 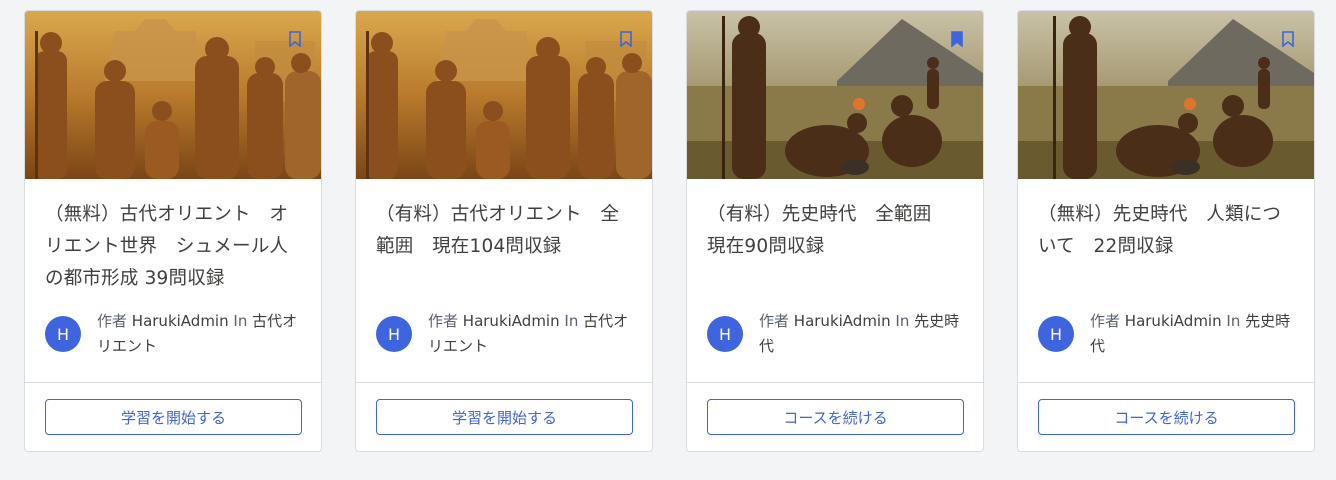 What do you see at coordinates (174, 247) in the screenshot?
I see `course-title: （無料）古代オリエント オリエント世界 シュメール人の都市形成 39問収録` at bounding box center [174, 247].